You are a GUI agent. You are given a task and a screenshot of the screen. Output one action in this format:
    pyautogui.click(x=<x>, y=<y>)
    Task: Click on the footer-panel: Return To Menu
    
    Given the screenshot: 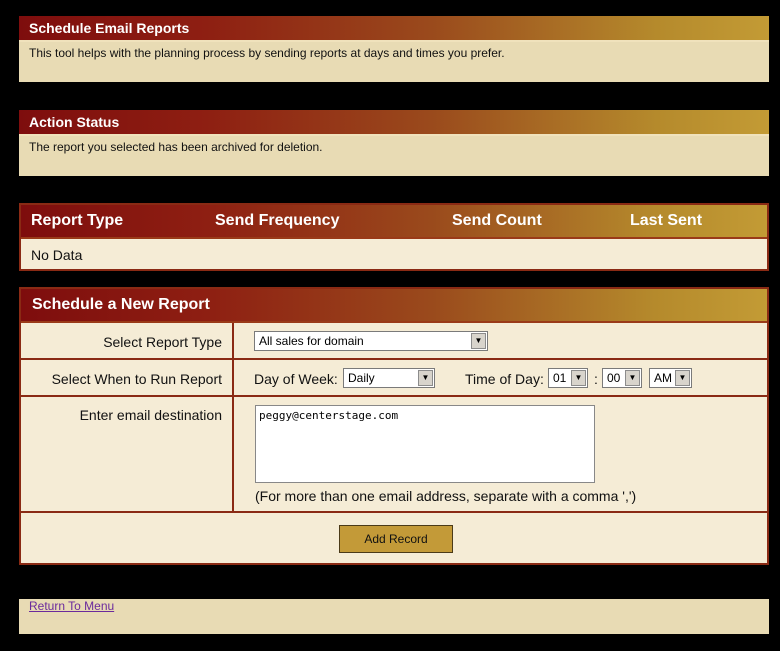 What is the action you would take?
    pyautogui.click(x=394, y=616)
    